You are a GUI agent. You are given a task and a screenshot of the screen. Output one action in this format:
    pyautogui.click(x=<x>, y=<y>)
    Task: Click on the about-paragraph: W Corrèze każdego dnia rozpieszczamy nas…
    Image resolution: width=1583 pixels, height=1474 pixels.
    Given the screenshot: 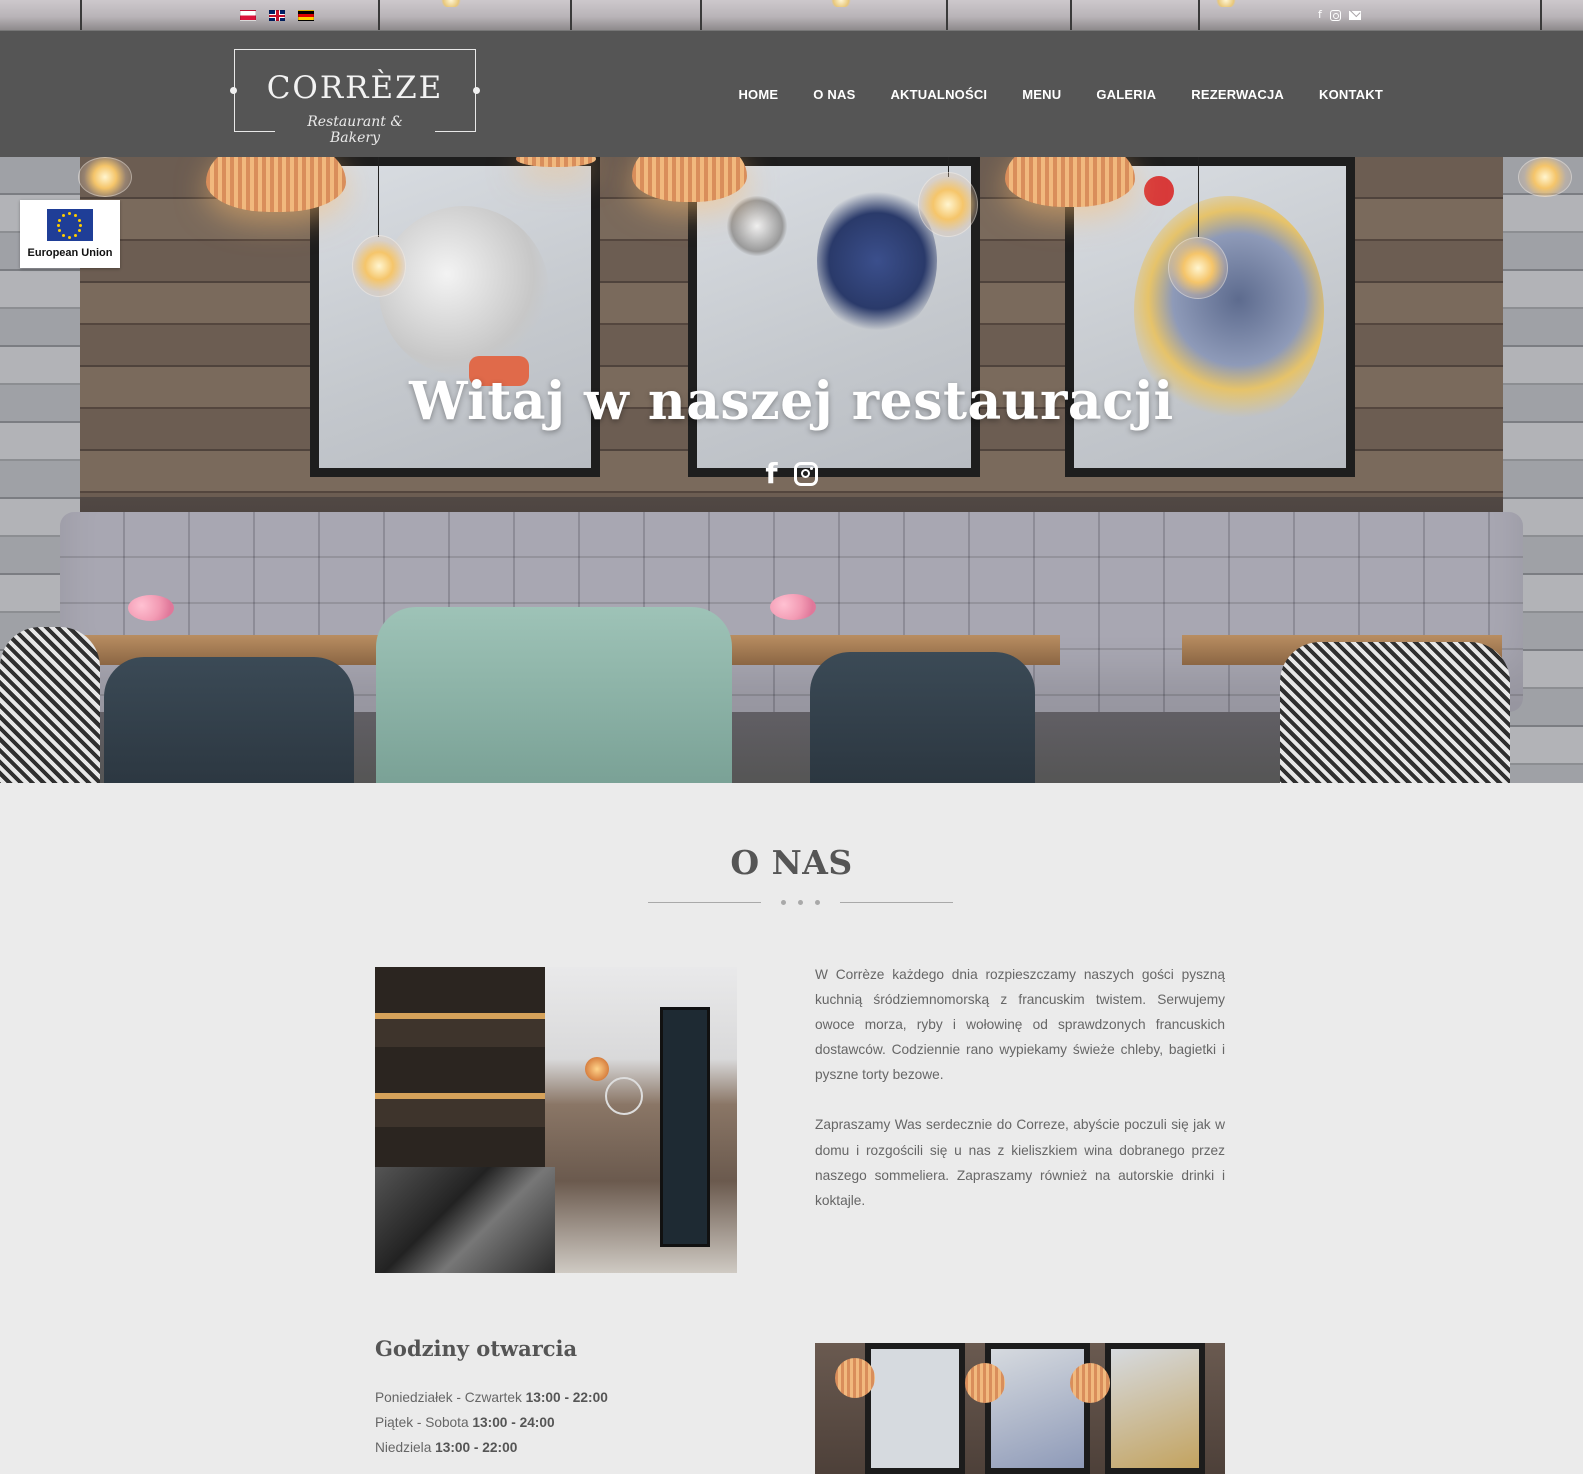 What is the action you would take?
    pyautogui.click(x=1020, y=1025)
    